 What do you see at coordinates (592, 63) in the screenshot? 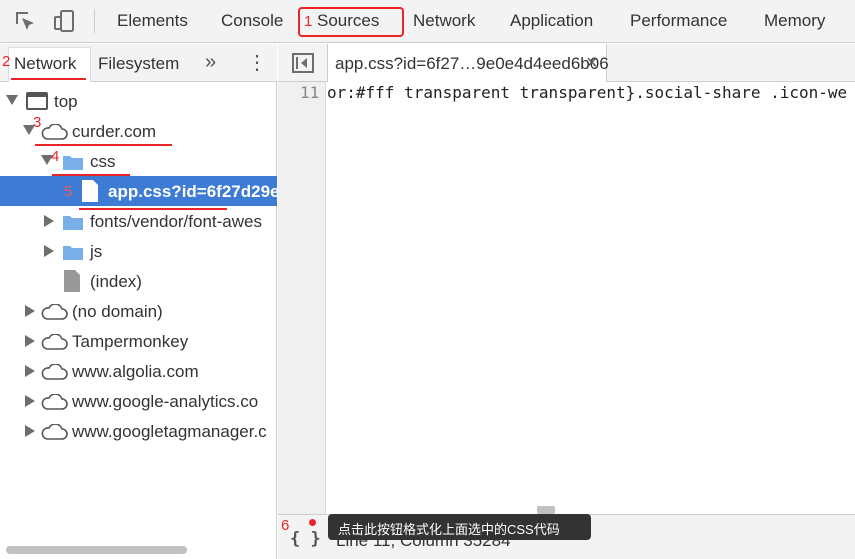
I see `close-tab-icon: ×` at bounding box center [592, 63].